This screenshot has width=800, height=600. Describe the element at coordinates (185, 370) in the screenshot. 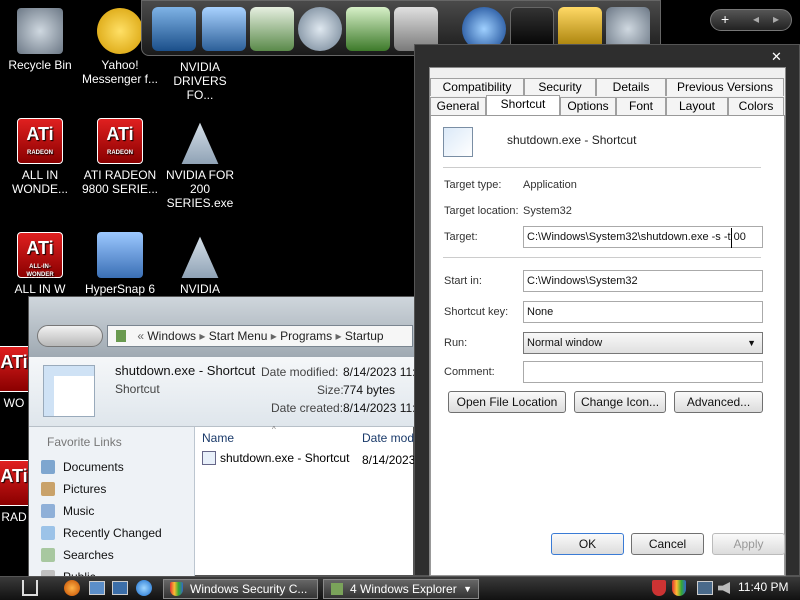

I see `details-item-name: shutdown.exe - Shortcut` at that location.